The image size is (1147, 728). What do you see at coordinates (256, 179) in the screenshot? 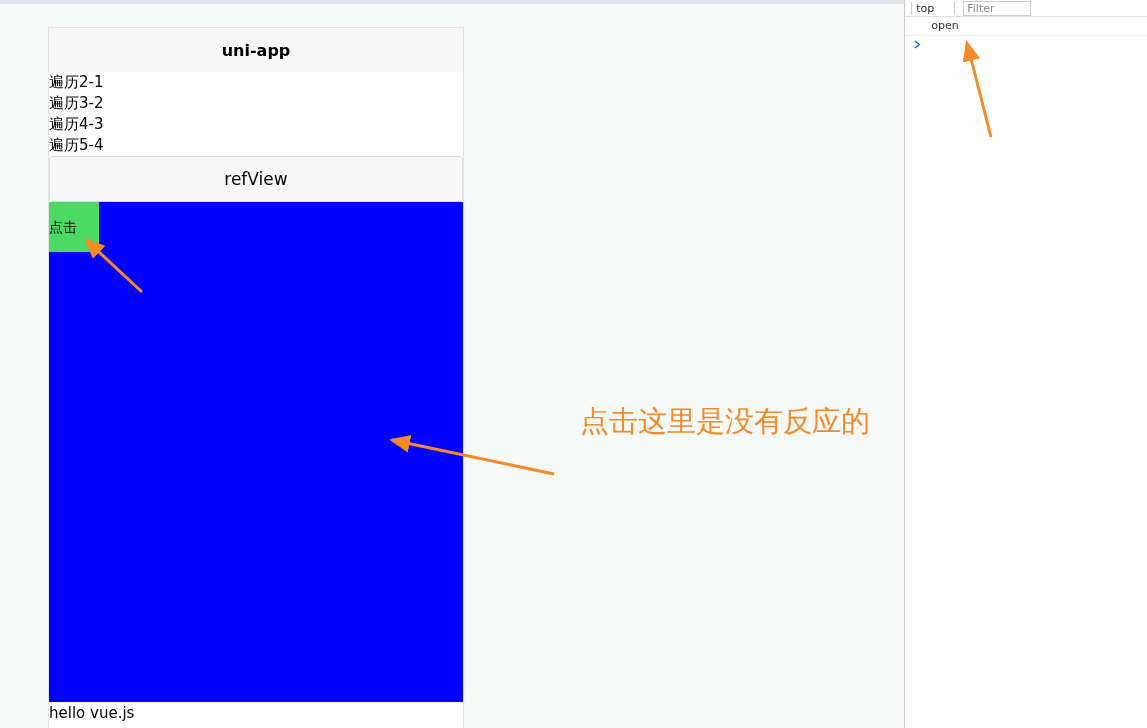
I see `ref-view-header: refView` at bounding box center [256, 179].